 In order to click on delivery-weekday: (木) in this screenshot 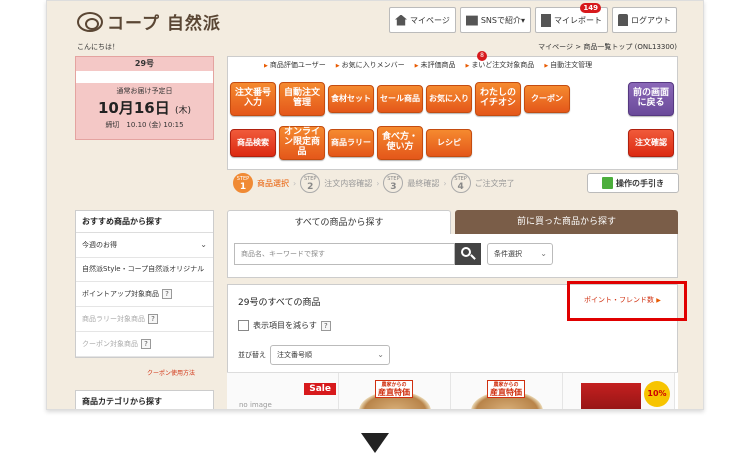, I will do `click(182, 111)`.